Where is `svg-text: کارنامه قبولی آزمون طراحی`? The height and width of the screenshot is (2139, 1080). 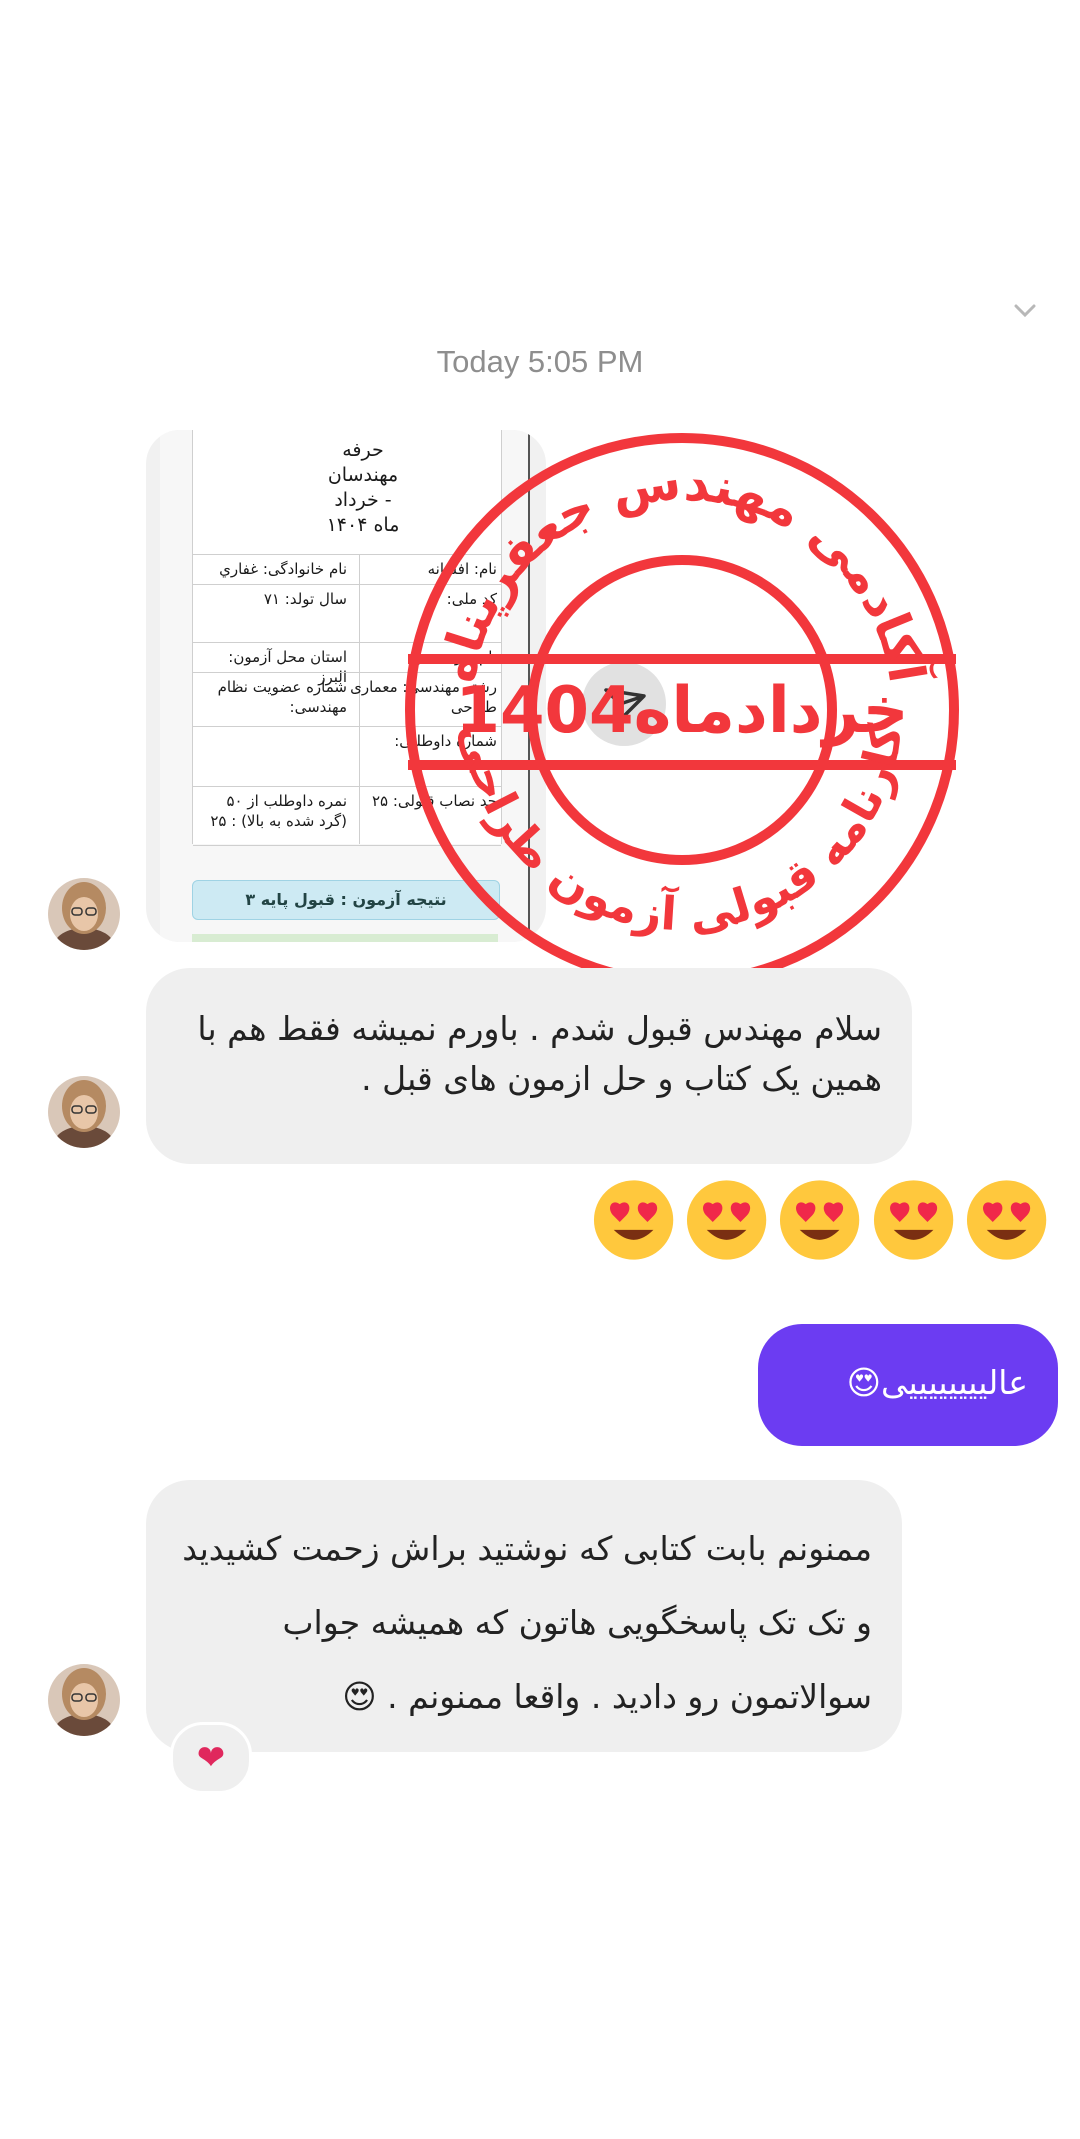
svg-text: کارنامه قبولی آزمون طراحی is located at coordinates (682, 830).